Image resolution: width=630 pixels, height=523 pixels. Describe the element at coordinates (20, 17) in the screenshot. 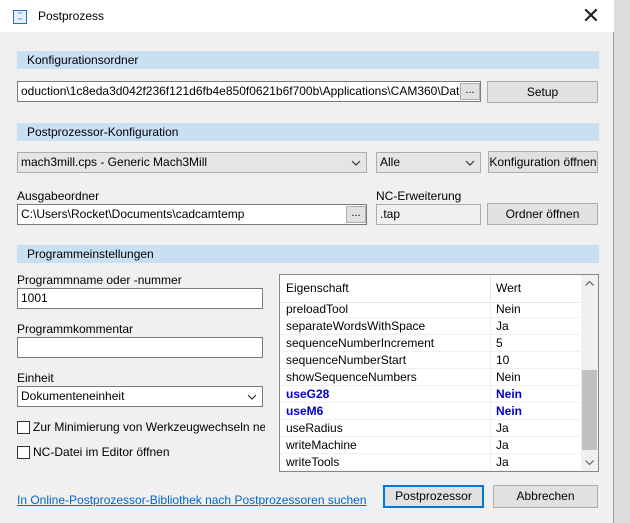

I see `app-icon: ▫▫ ▫▫` at that location.